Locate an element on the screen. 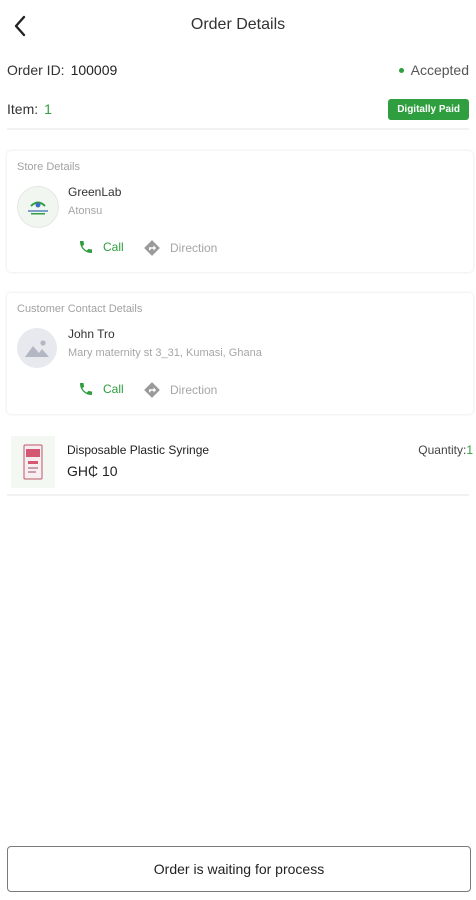 The height and width of the screenshot is (900, 476). order-id-label: Order ID: is located at coordinates (36, 70).